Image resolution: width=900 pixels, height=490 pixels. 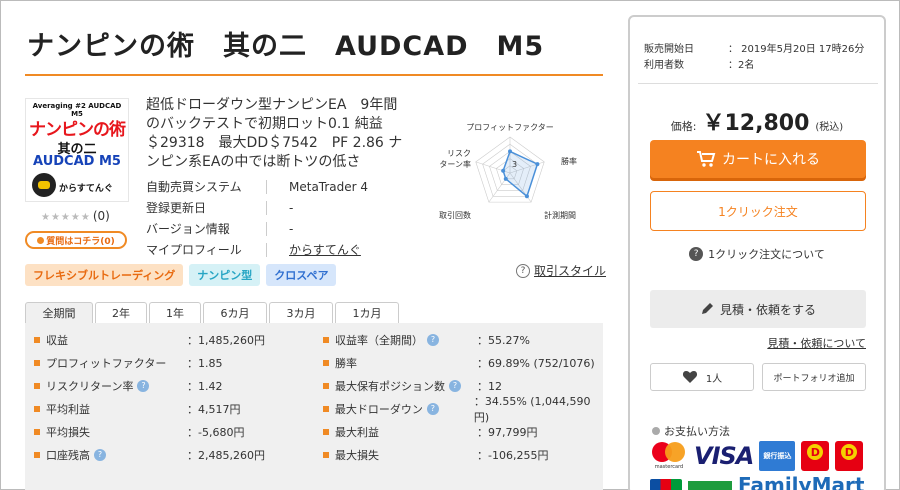 What do you see at coordinates (367, 312) in the screenshot?
I see `tab-1month: 1カ月` at bounding box center [367, 312].